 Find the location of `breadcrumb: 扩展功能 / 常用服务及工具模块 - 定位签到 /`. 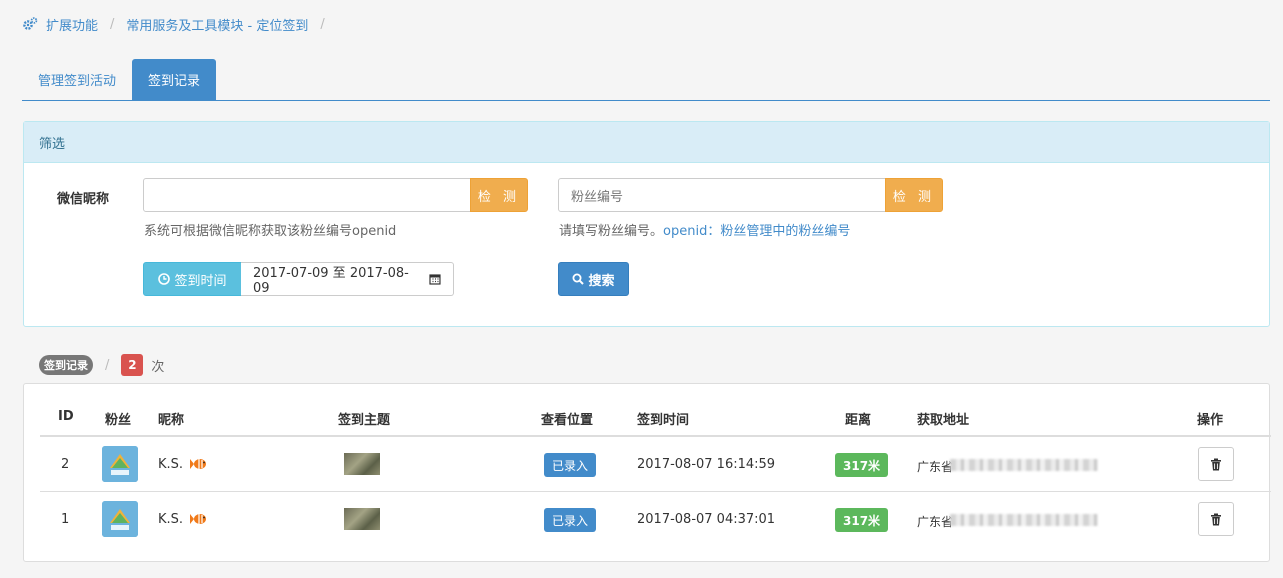

breadcrumb: 扩展功能 / 常用服务及工具模块 - 定位签到 / is located at coordinates (175, 24).